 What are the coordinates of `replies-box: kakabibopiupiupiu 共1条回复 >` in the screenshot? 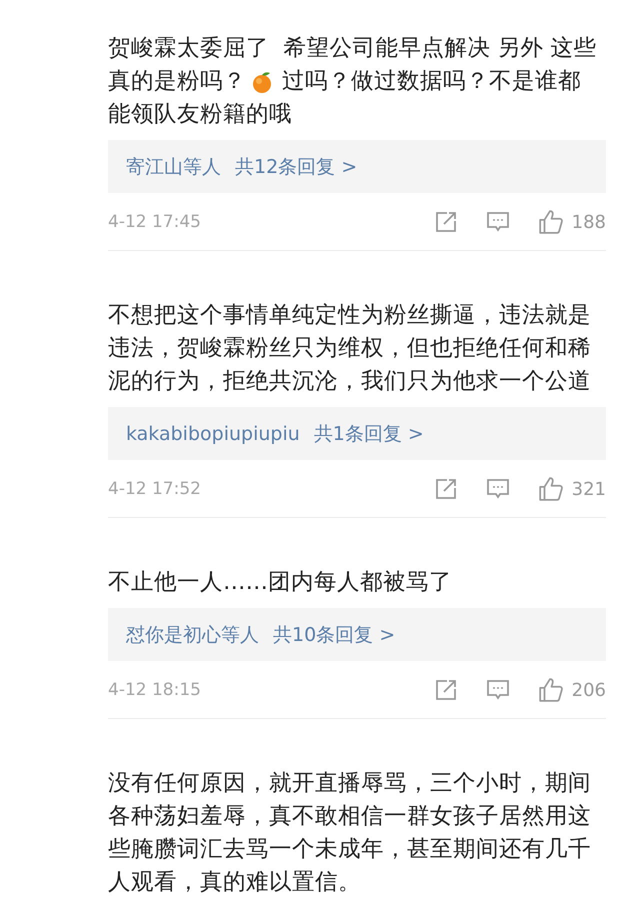 It's located at (357, 433).